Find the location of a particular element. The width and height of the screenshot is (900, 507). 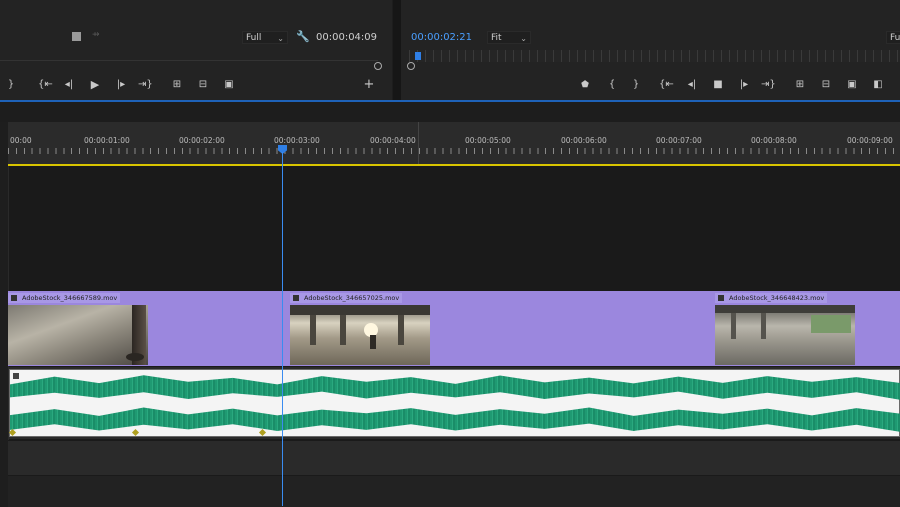

source-timecode: 00:00:04:09 is located at coordinates (346, 37).